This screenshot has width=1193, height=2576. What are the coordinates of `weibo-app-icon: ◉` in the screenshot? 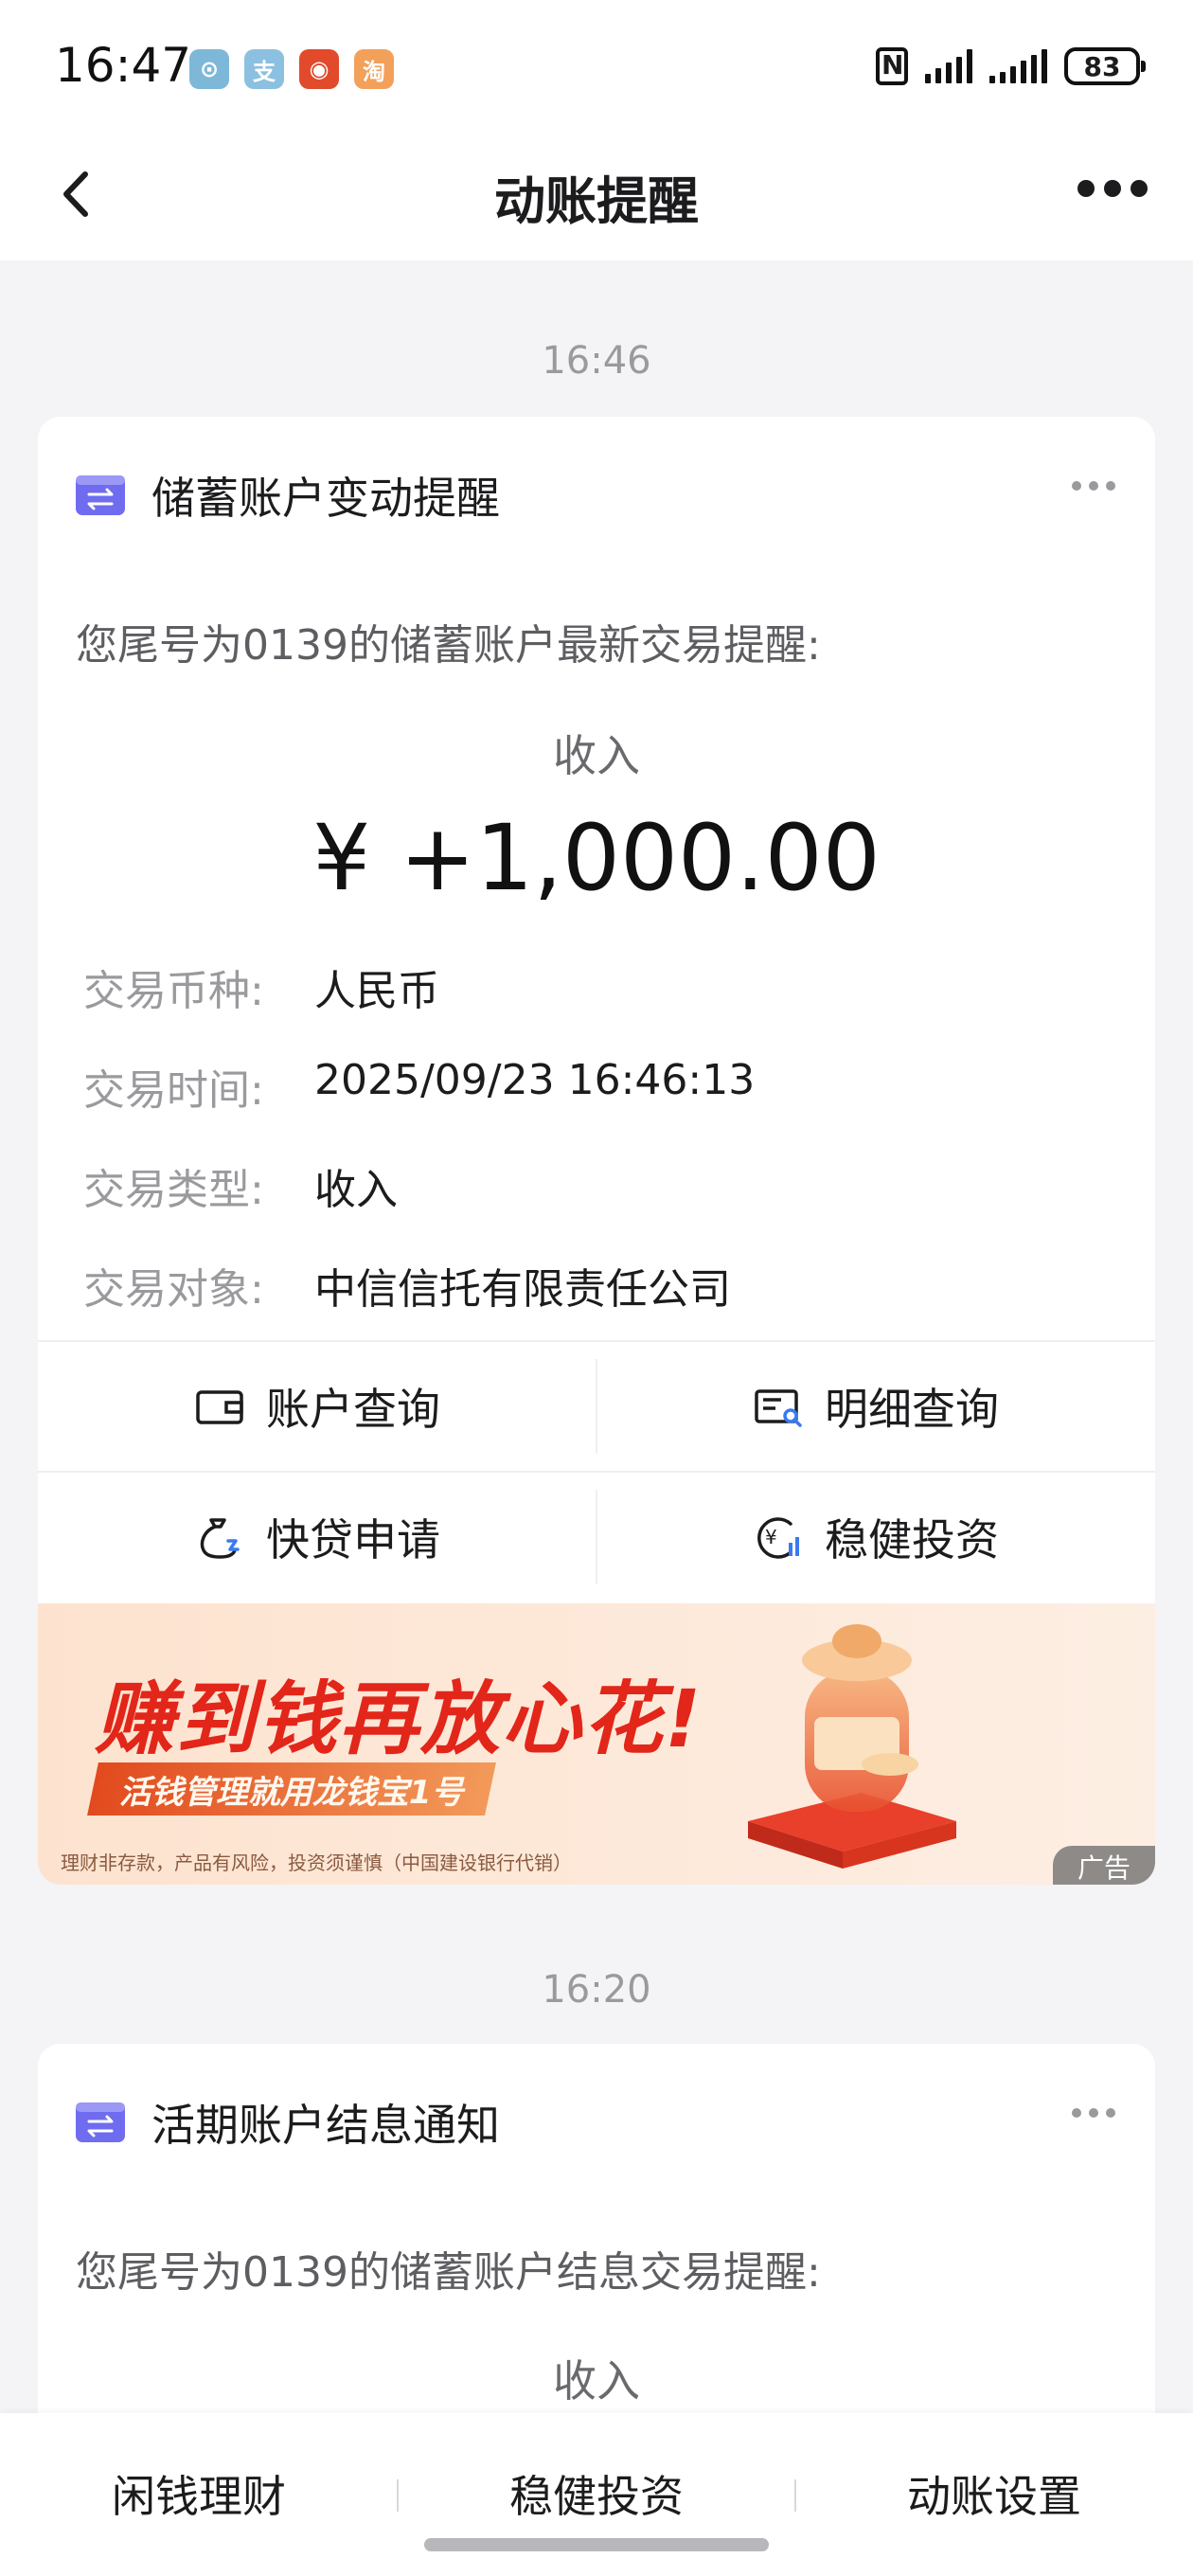 It's located at (319, 69).